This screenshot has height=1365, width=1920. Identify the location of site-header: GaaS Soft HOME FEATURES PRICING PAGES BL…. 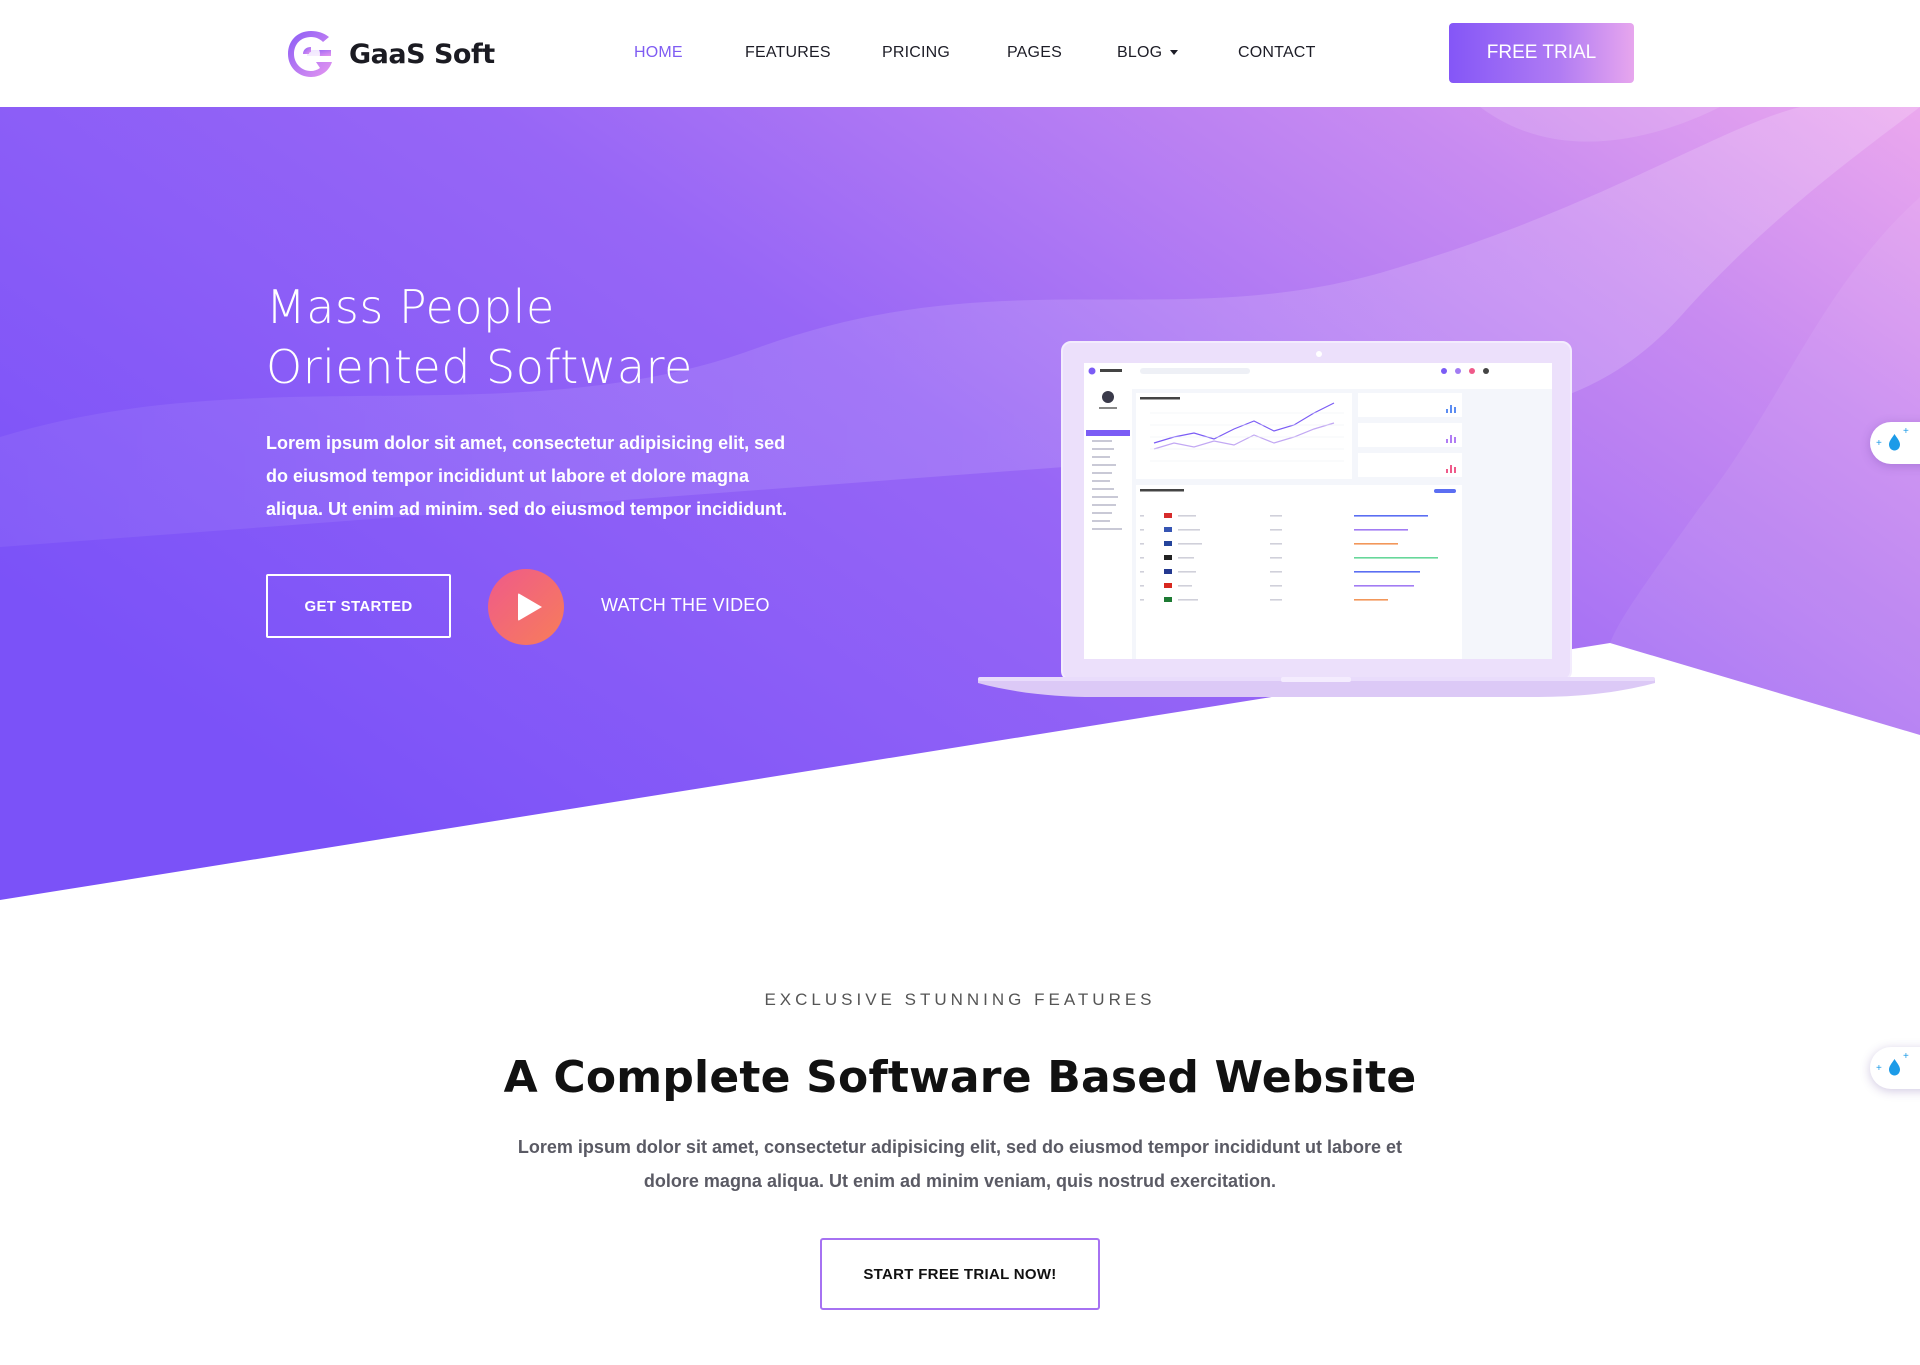
(960, 53).